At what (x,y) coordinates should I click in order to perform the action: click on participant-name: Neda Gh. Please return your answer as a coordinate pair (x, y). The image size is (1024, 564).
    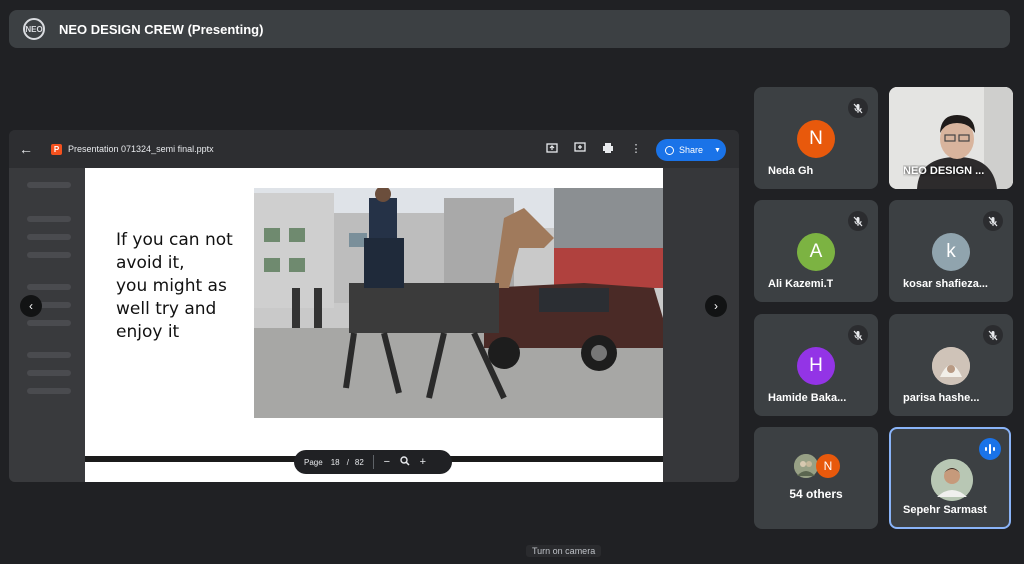
    Looking at the image, I should click on (791, 171).